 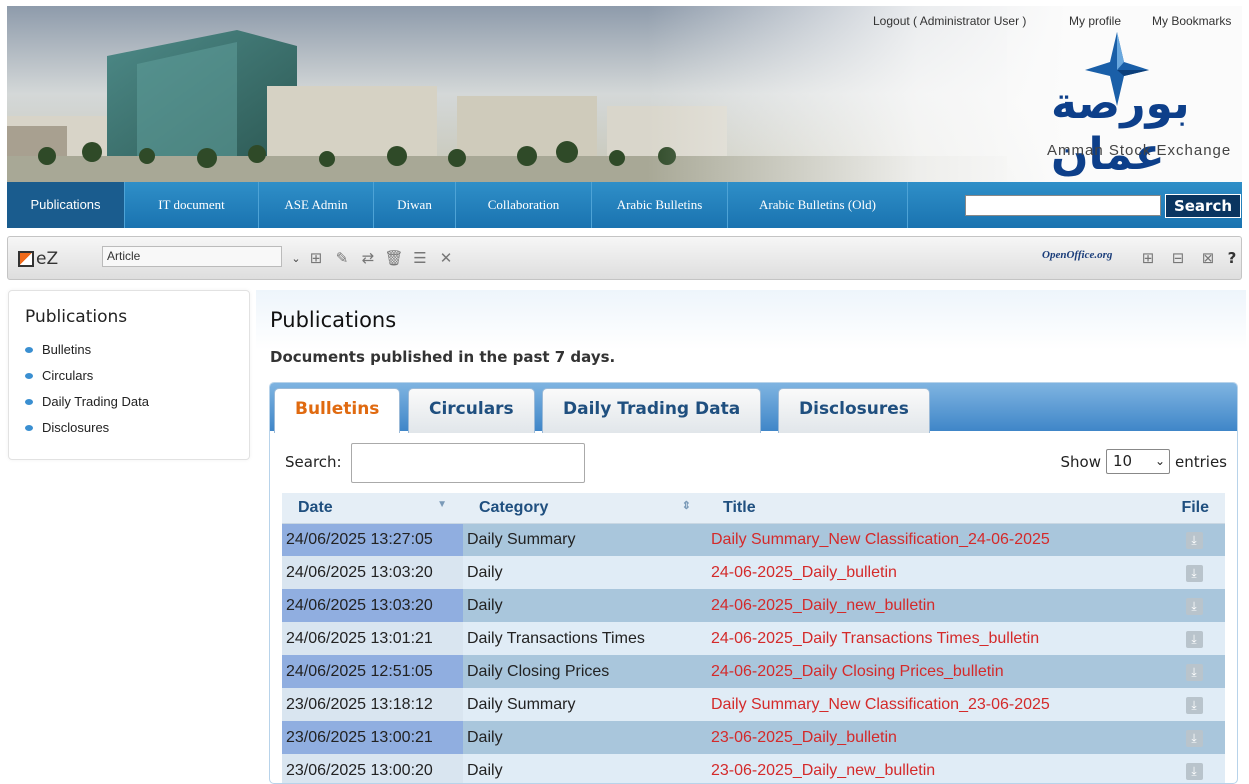 I want to click on site-search-button: Search, so click(x=1203, y=206).